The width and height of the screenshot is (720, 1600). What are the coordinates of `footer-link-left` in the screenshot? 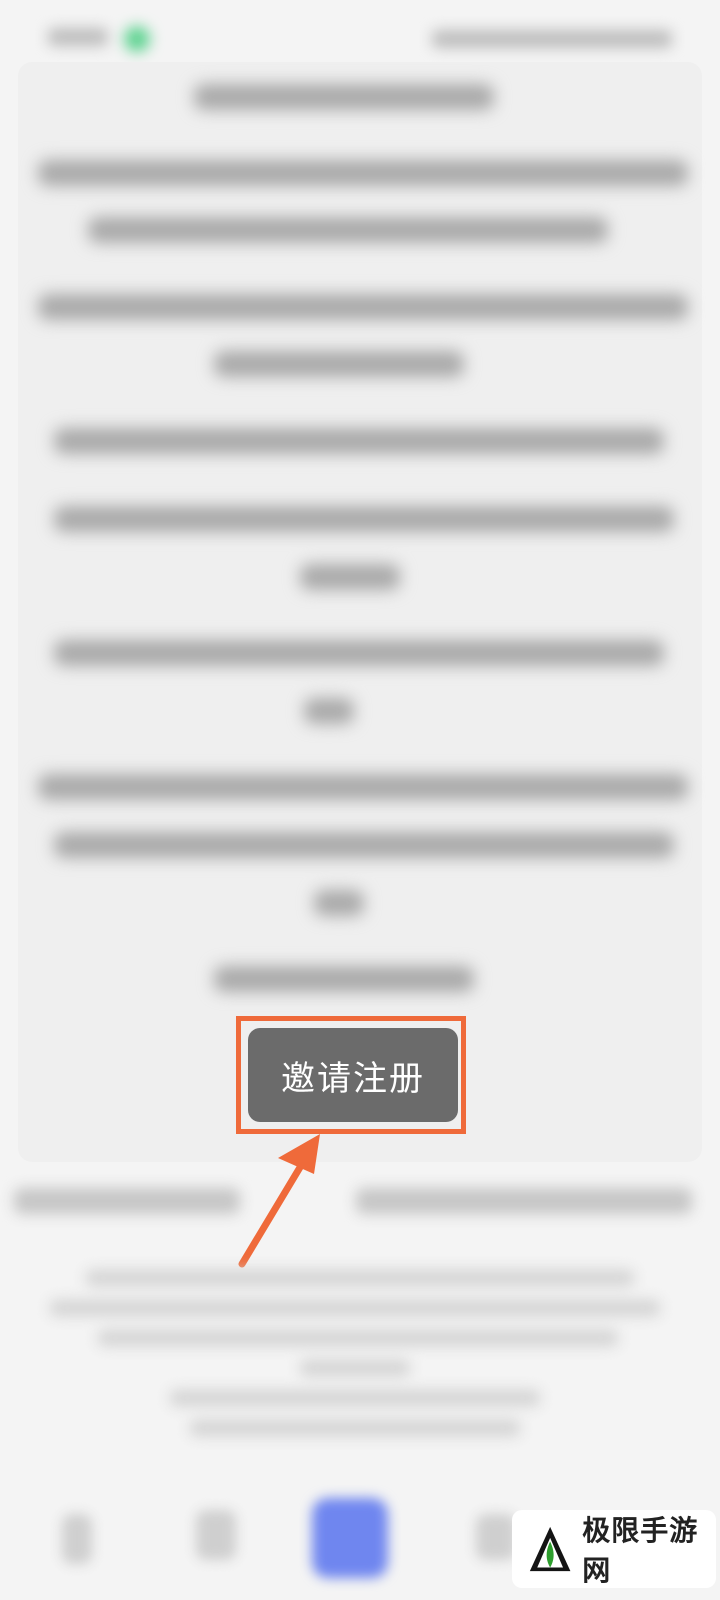 It's located at (127, 1201).